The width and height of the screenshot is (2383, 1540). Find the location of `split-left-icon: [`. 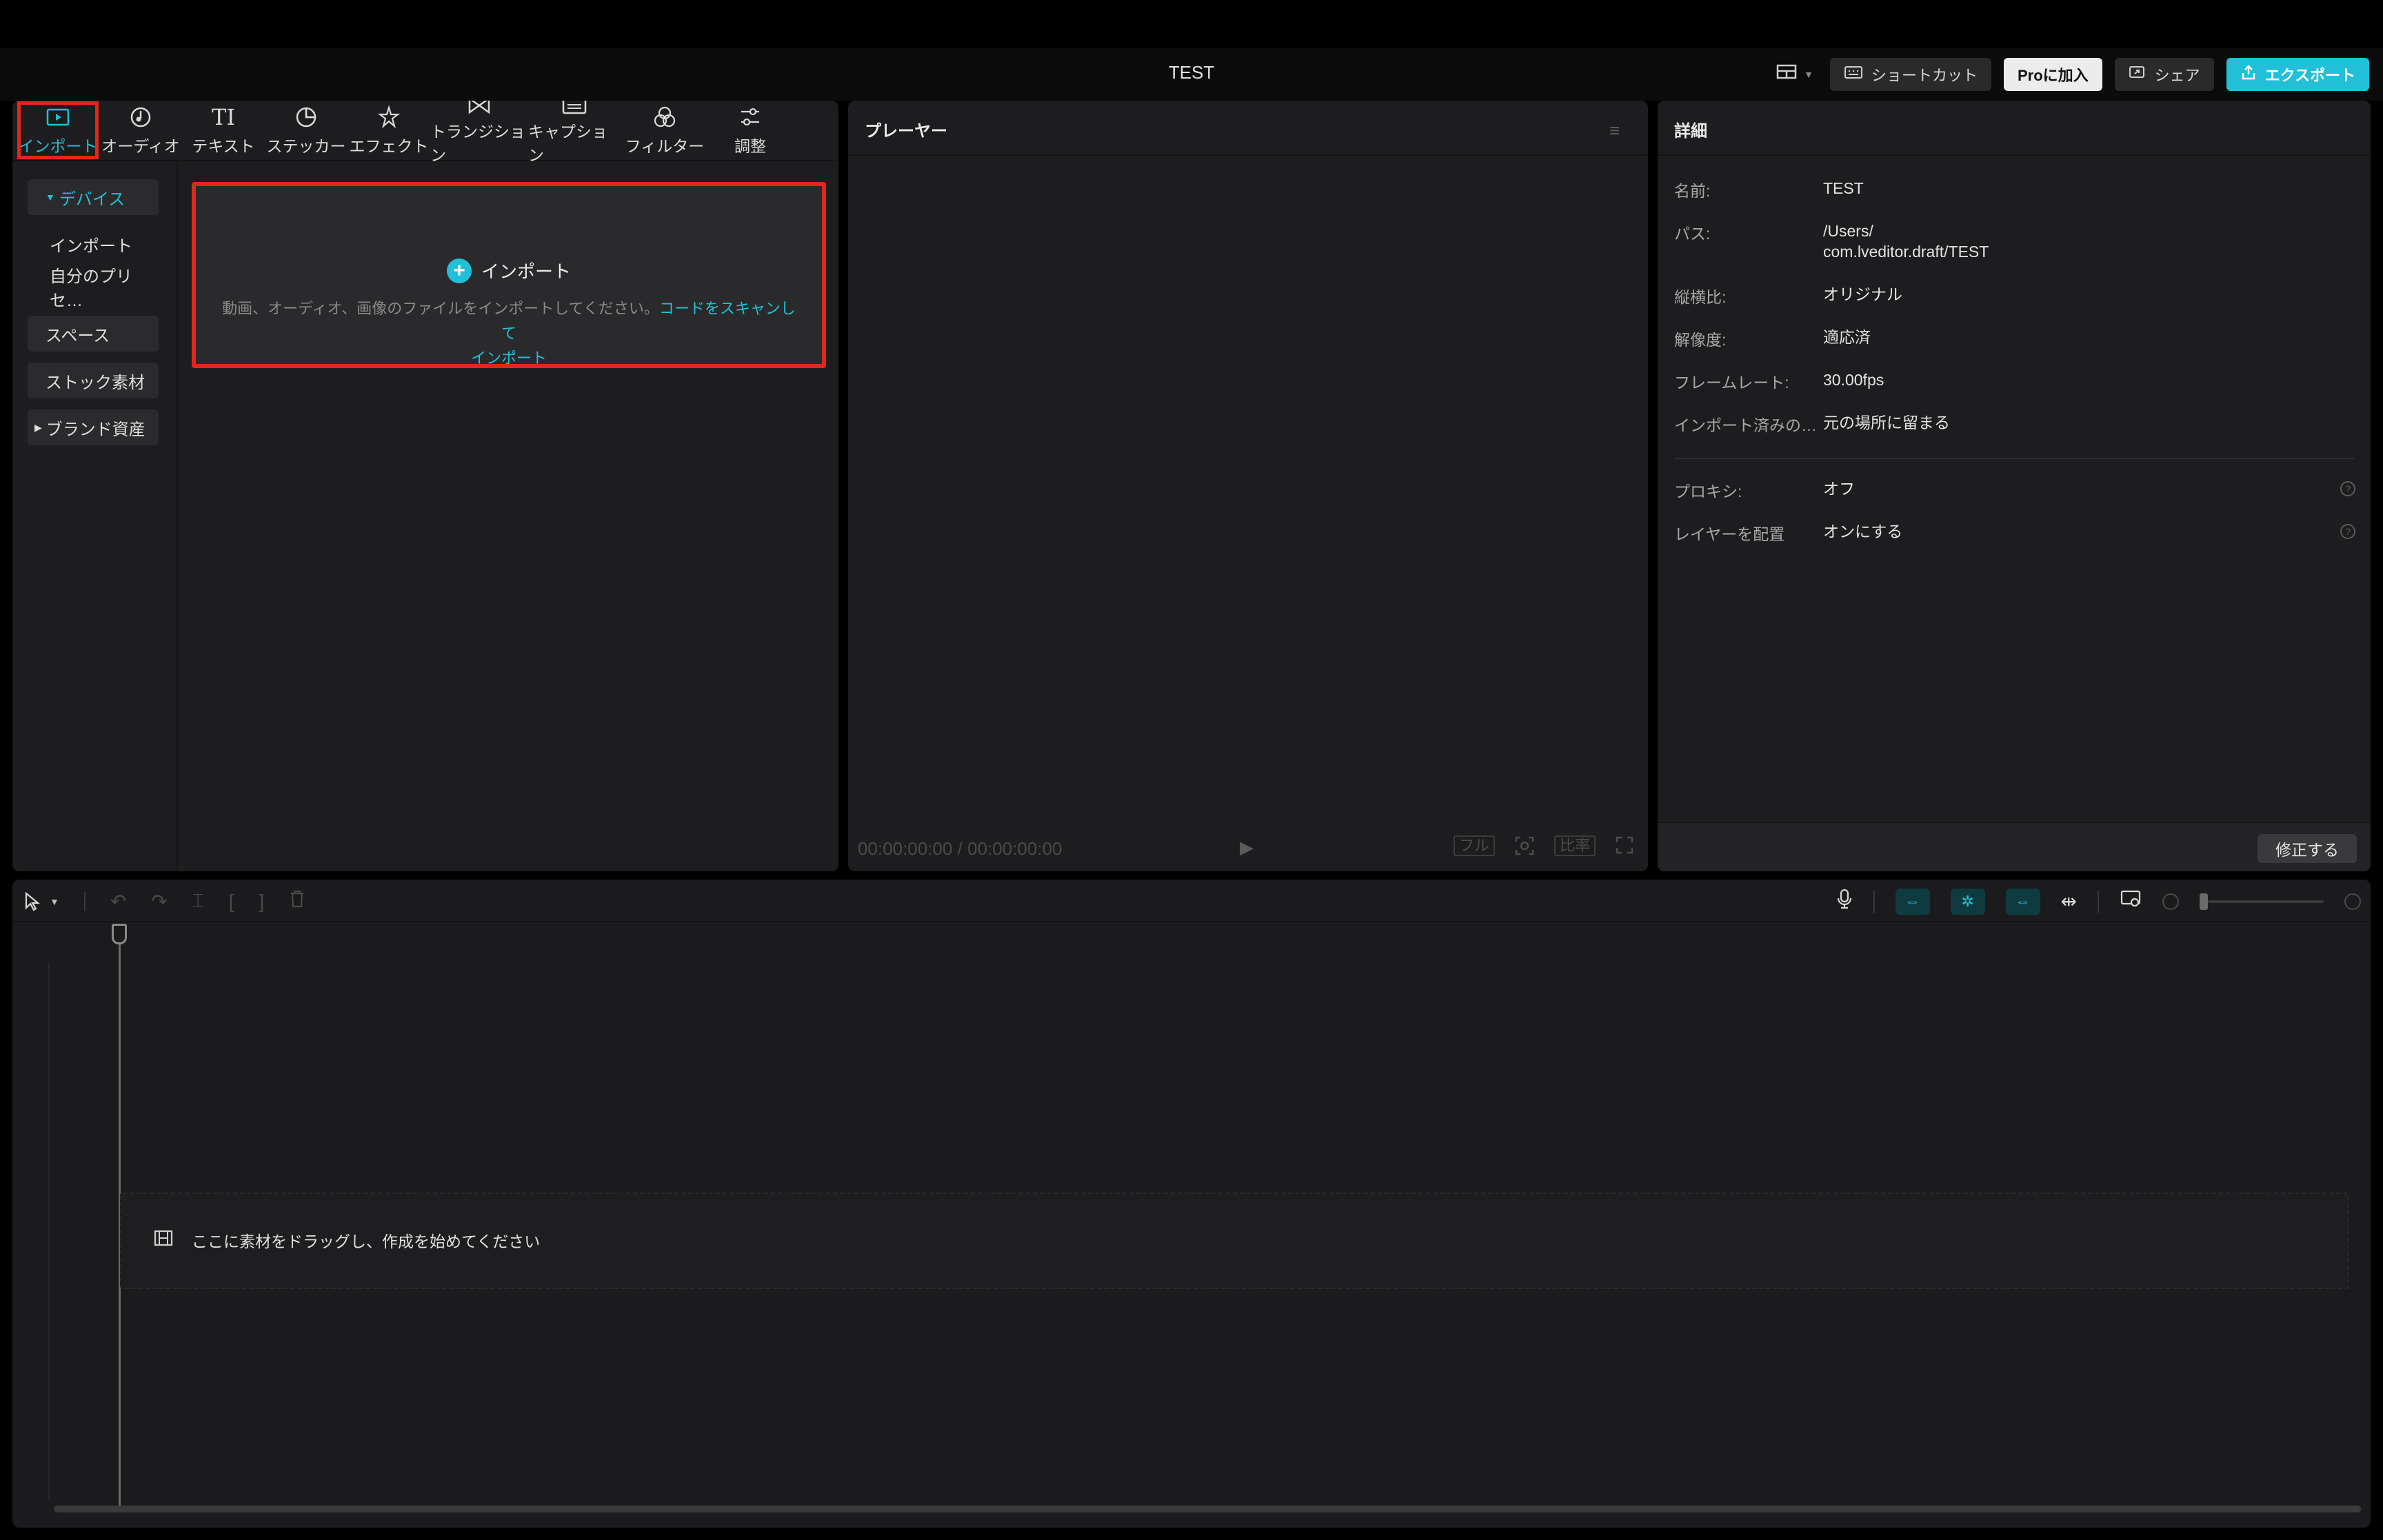

split-left-icon: [ is located at coordinates (231, 902).